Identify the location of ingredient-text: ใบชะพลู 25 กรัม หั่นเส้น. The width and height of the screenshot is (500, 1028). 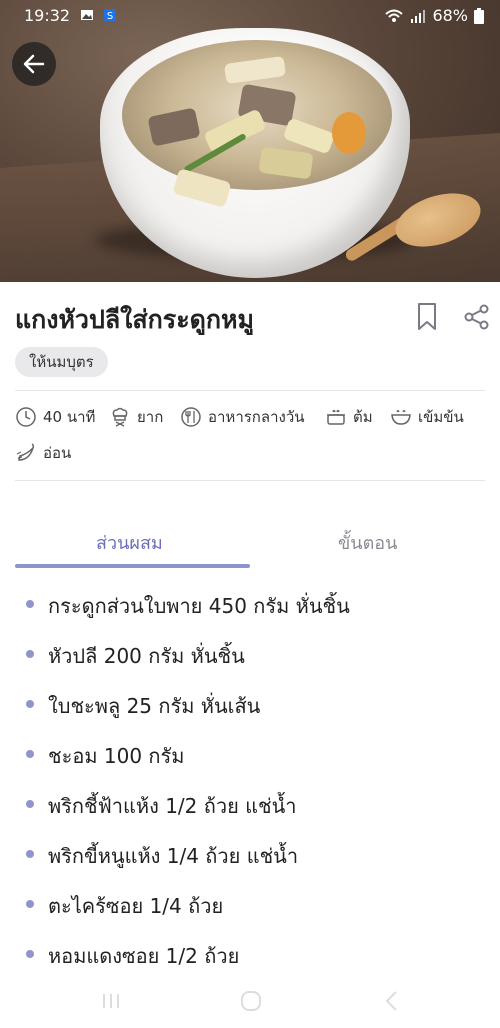
(154, 706).